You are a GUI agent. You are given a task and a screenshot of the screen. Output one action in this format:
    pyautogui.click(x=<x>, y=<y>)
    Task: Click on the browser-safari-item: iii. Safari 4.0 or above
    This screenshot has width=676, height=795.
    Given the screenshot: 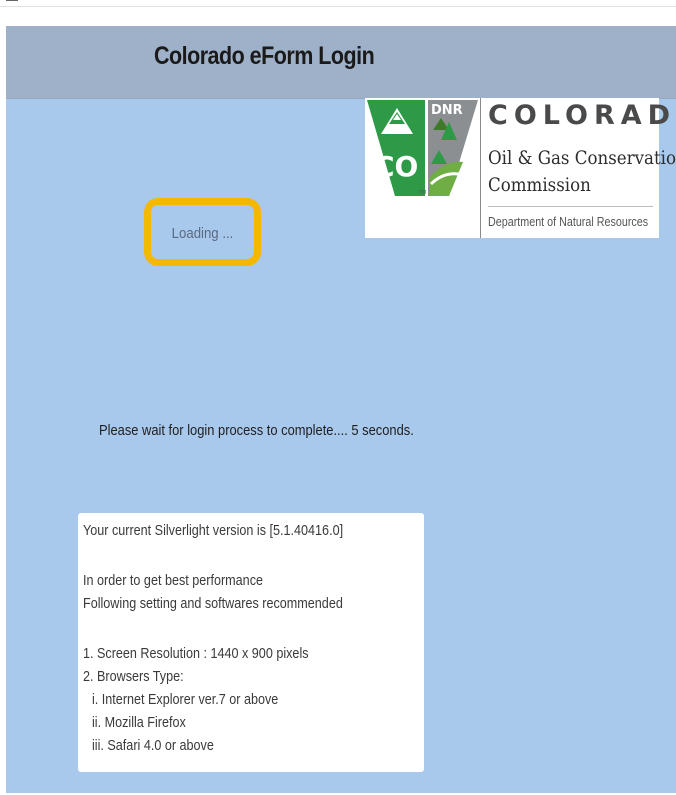 What is the action you would take?
    pyautogui.click(x=153, y=745)
    